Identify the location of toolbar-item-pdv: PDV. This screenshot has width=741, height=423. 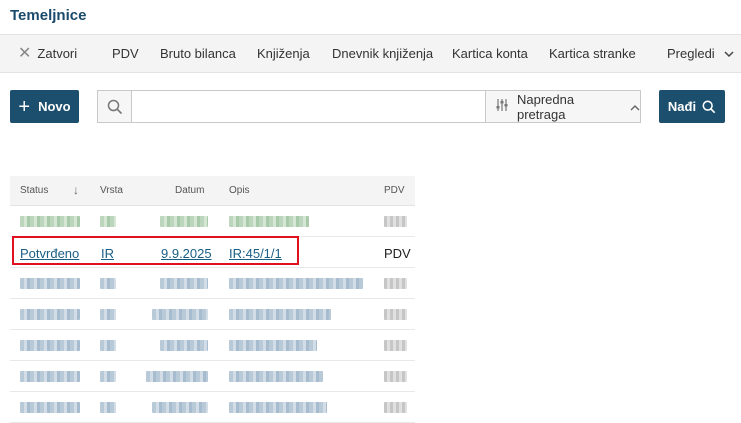
(125, 53).